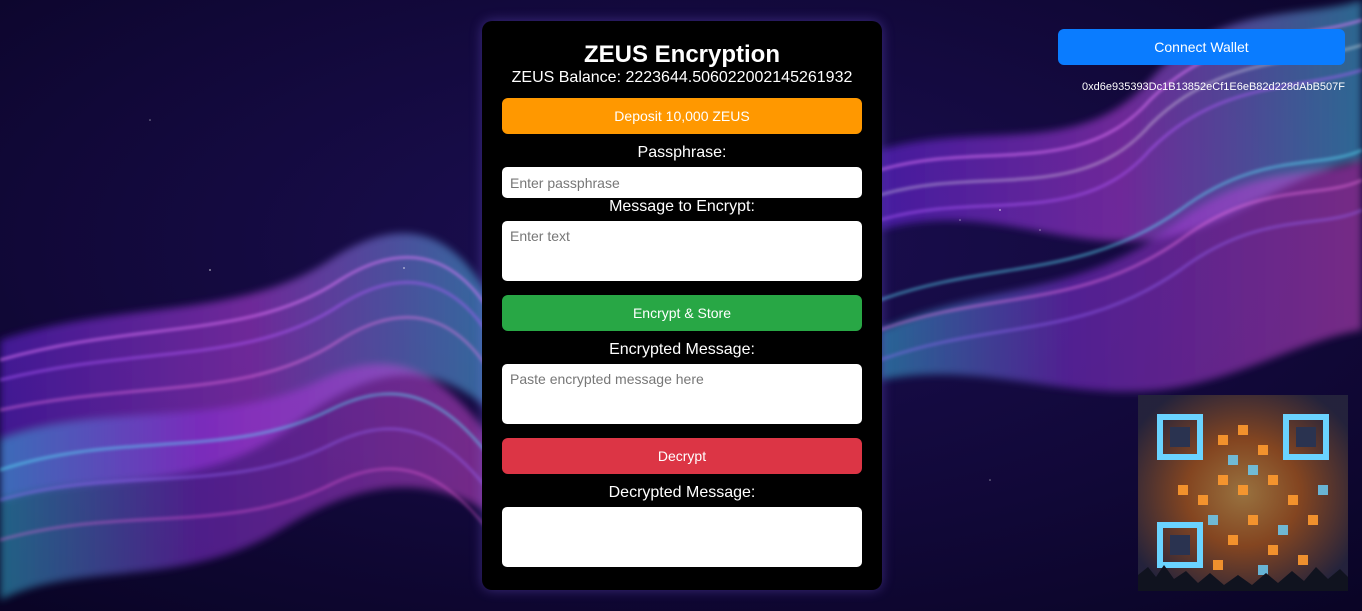 This screenshot has width=1362, height=611. What do you see at coordinates (682, 152) in the screenshot?
I see `passphrase-label: Passphrase:` at bounding box center [682, 152].